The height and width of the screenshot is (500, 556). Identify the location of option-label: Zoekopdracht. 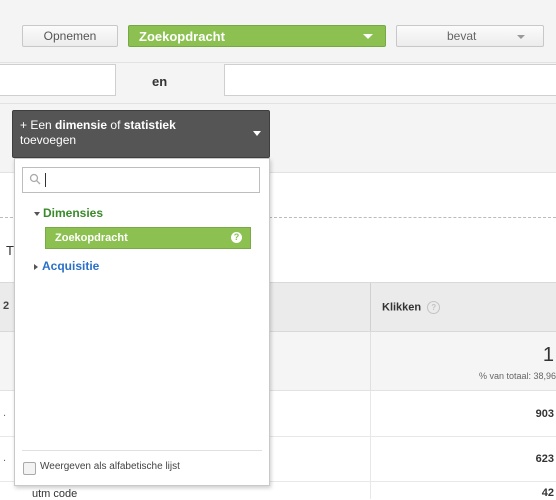
(91, 238).